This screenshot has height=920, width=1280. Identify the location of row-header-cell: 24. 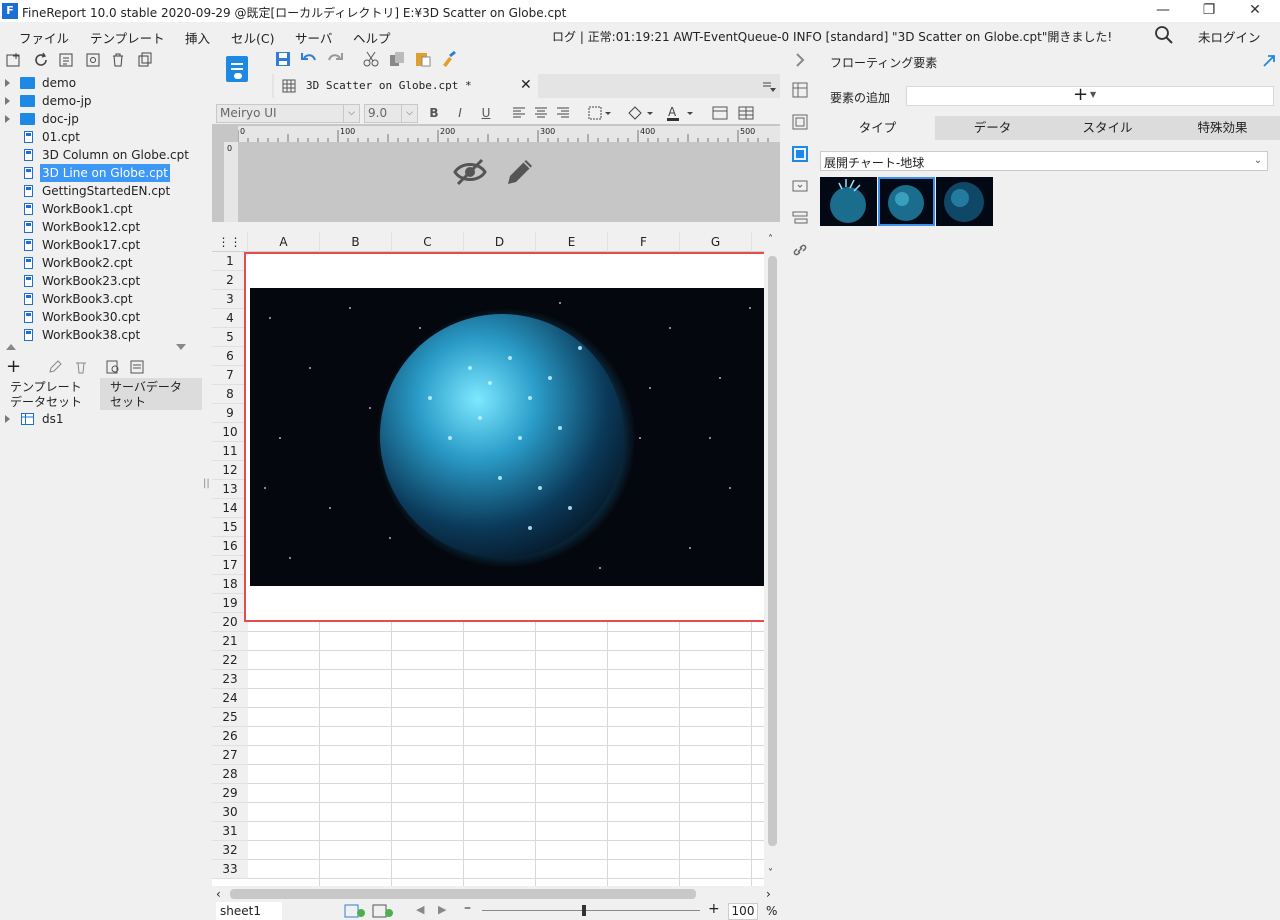
(230, 698).